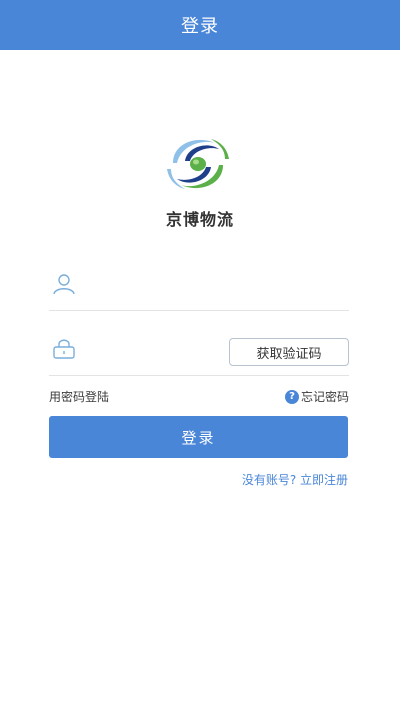 This screenshot has width=400, height=711. What do you see at coordinates (324, 397) in the screenshot?
I see `forgot-password-label: 忘记密码` at bounding box center [324, 397].